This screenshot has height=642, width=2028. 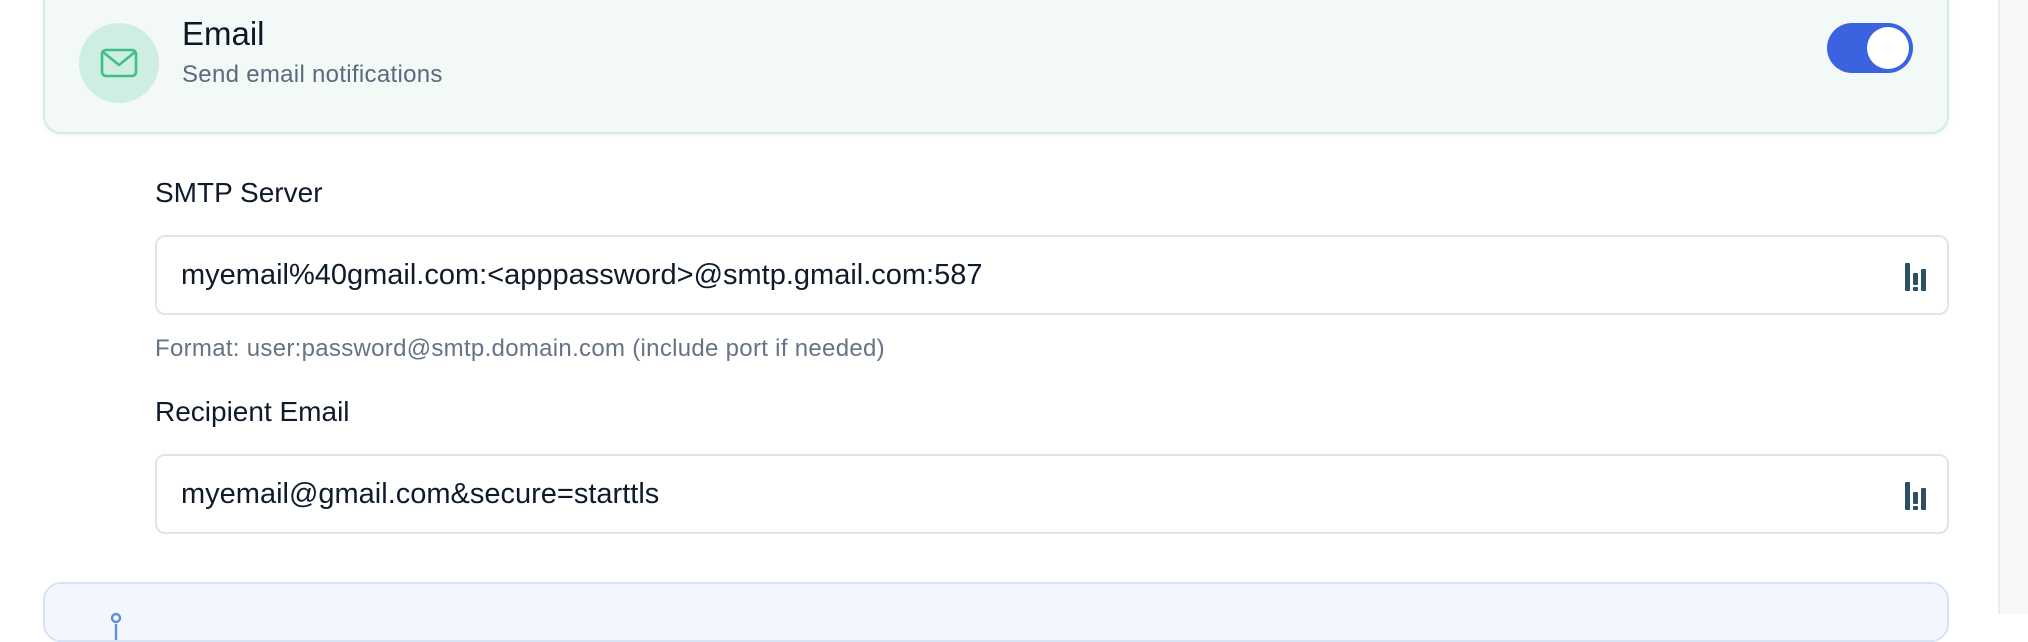 What do you see at coordinates (1888, 48) in the screenshot?
I see `toggle-knob` at bounding box center [1888, 48].